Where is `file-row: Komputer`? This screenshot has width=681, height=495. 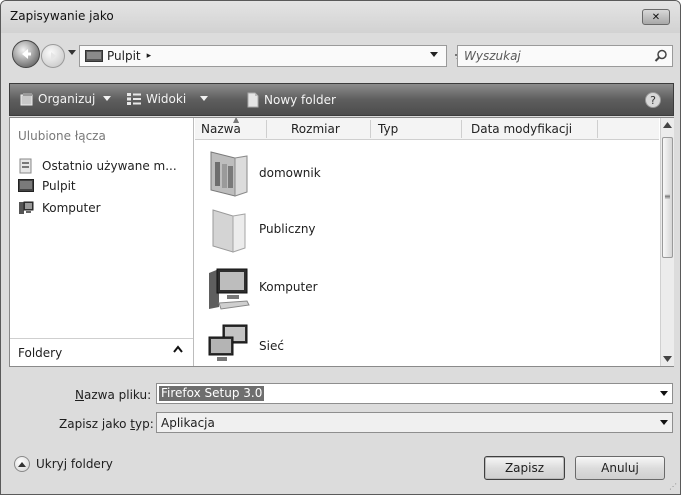
file-row: Komputer is located at coordinates (261, 287).